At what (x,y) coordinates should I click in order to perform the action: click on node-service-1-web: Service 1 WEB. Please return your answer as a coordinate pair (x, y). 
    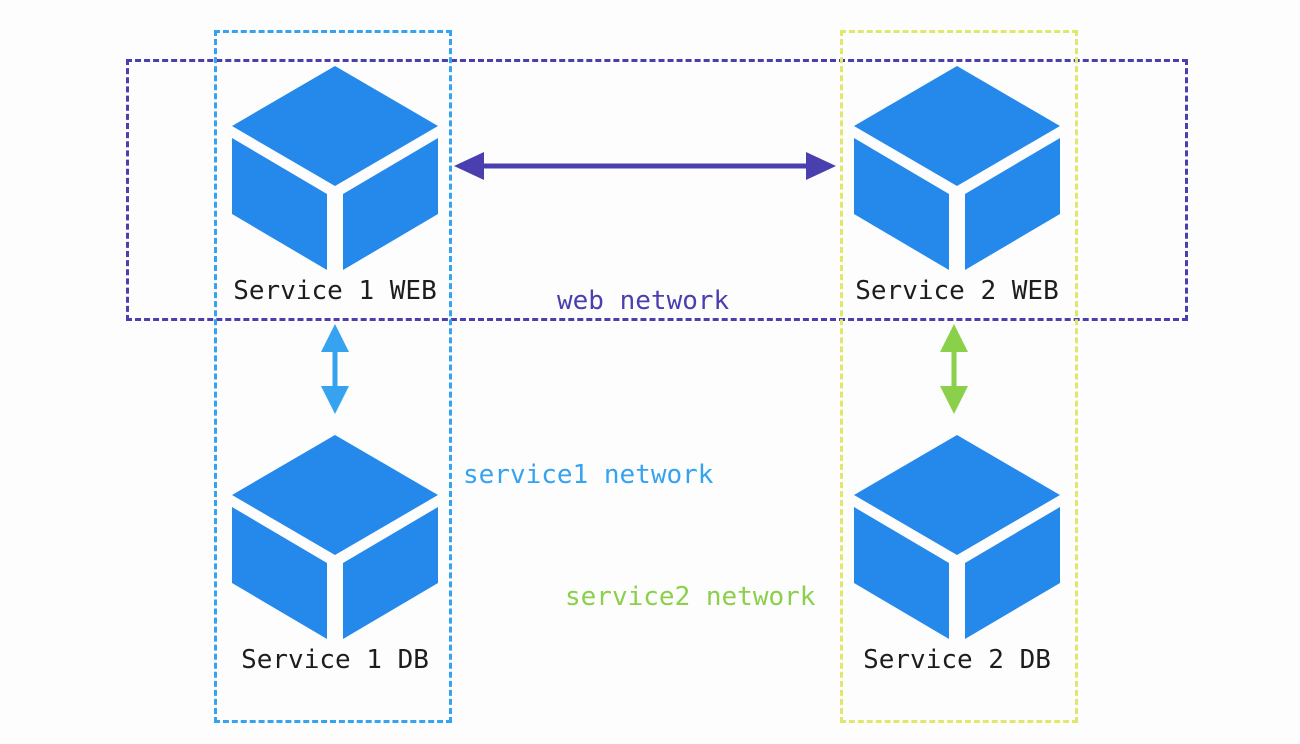
    Looking at the image, I should click on (335, 185).